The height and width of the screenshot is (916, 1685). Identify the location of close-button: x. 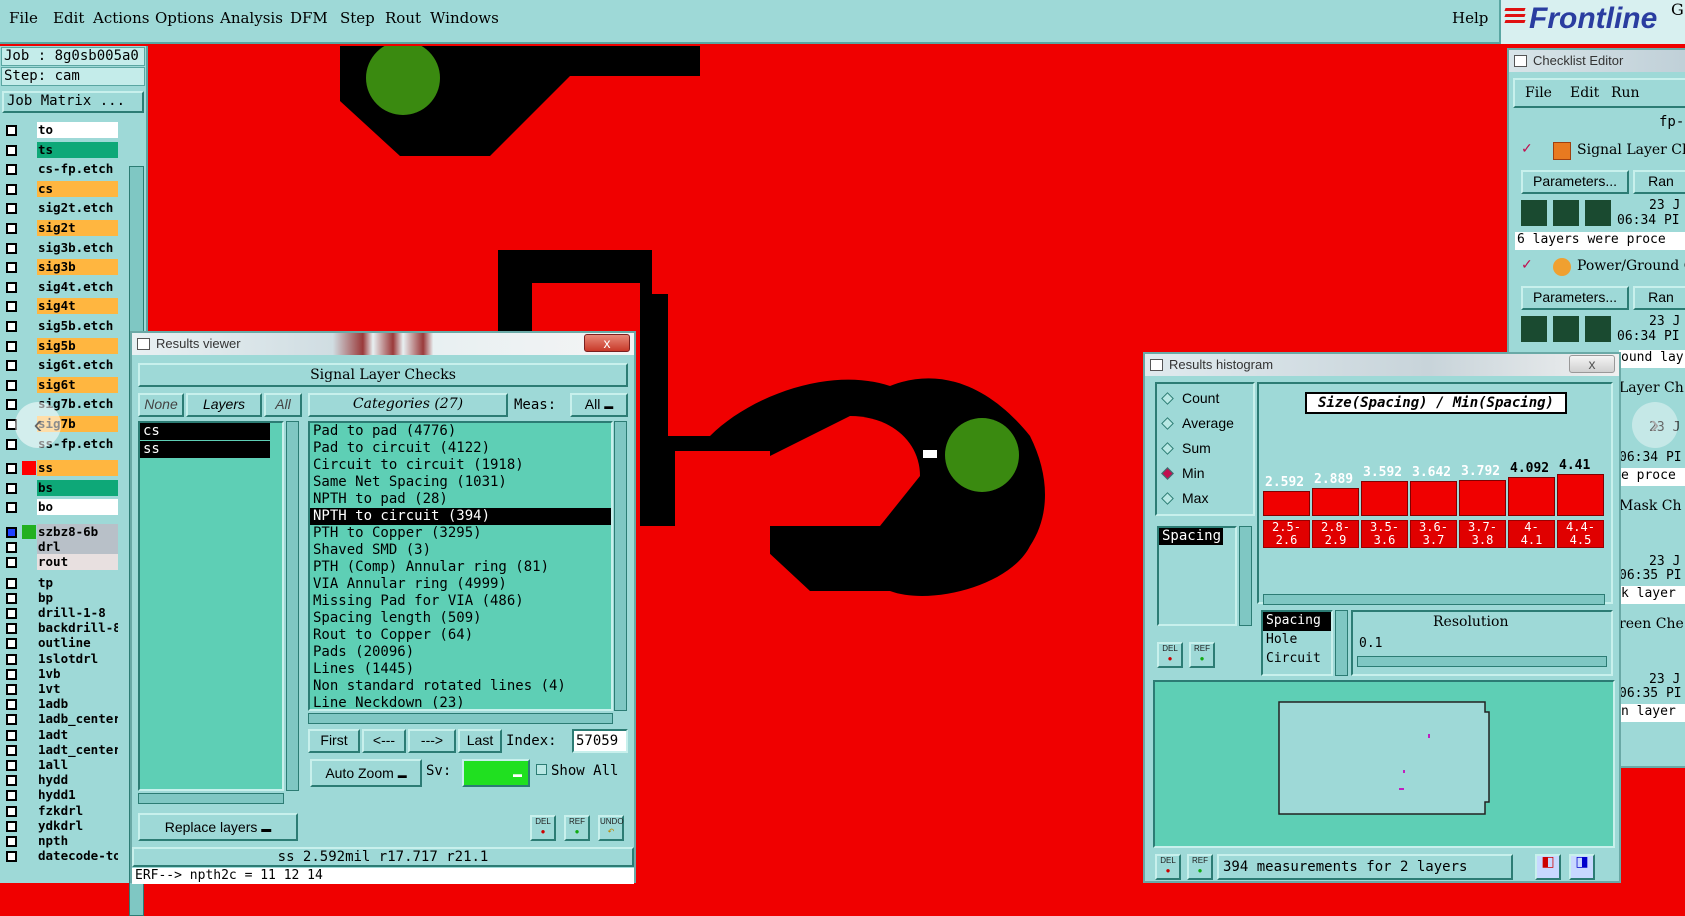
(1592, 364).